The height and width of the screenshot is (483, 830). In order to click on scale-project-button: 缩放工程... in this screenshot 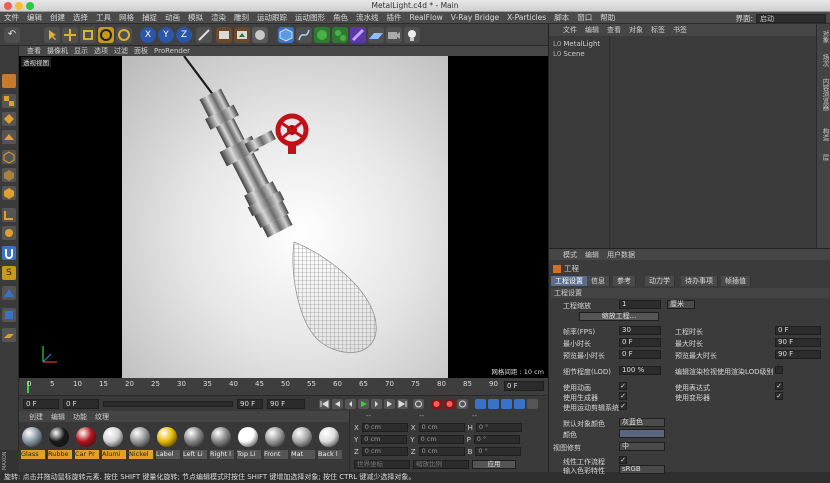, I will do `click(619, 316)`.